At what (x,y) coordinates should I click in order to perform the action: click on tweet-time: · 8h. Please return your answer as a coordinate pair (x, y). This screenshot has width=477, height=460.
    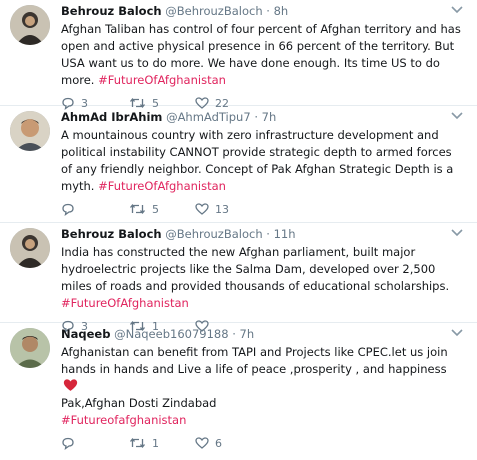
    Looking at the image, I should click on (277, 11).